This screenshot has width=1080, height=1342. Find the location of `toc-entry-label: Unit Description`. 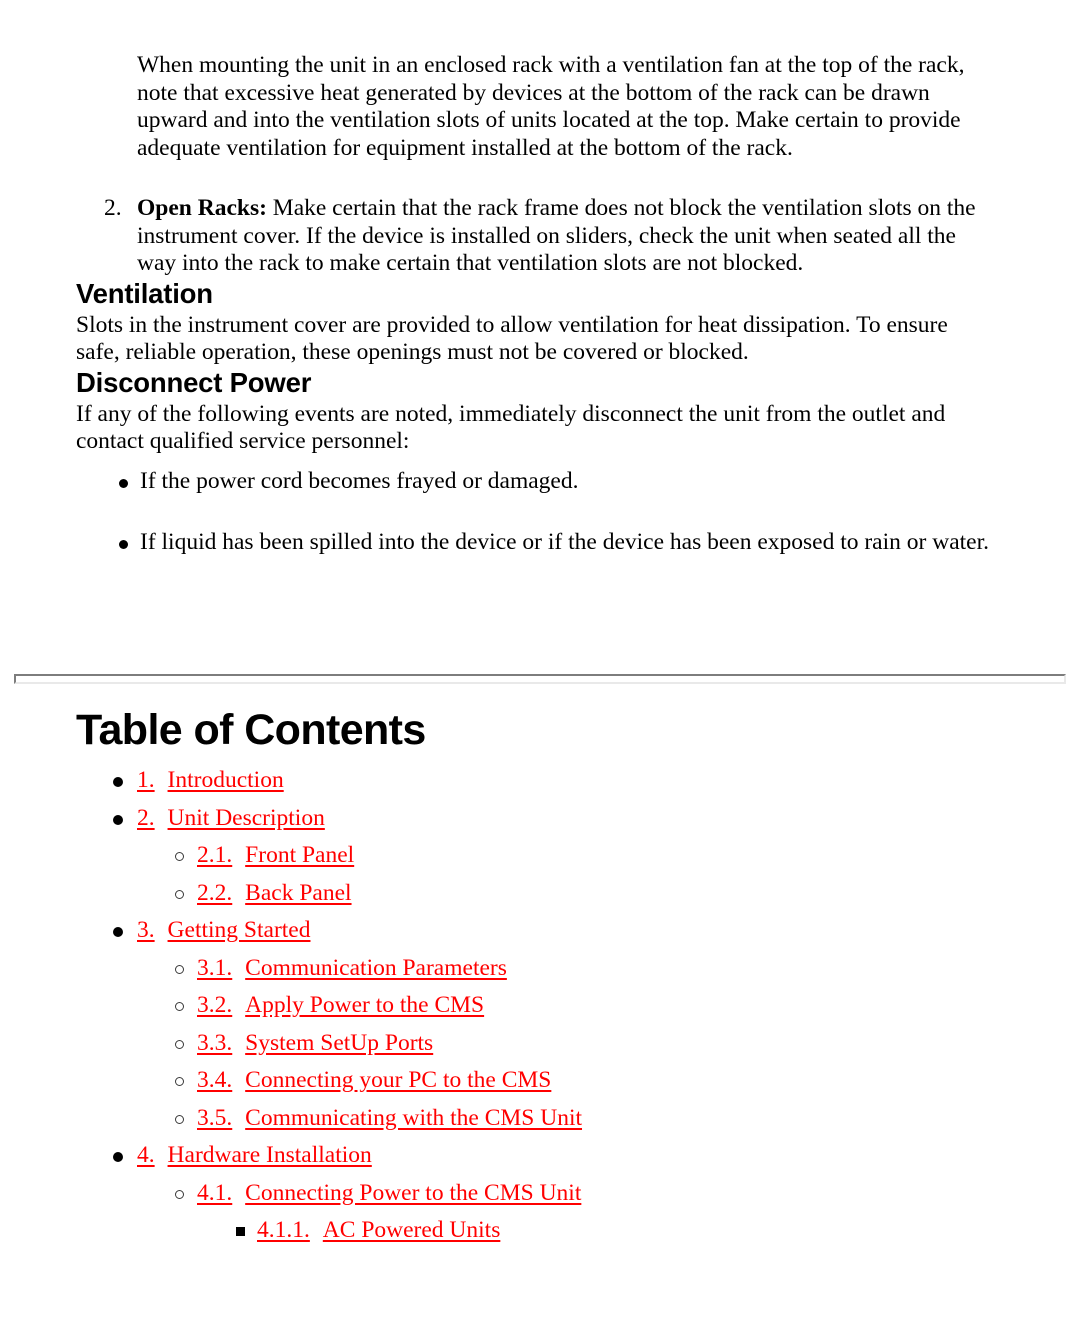

toc-entry-label: Unit Description is located at coordinates (246, 817).